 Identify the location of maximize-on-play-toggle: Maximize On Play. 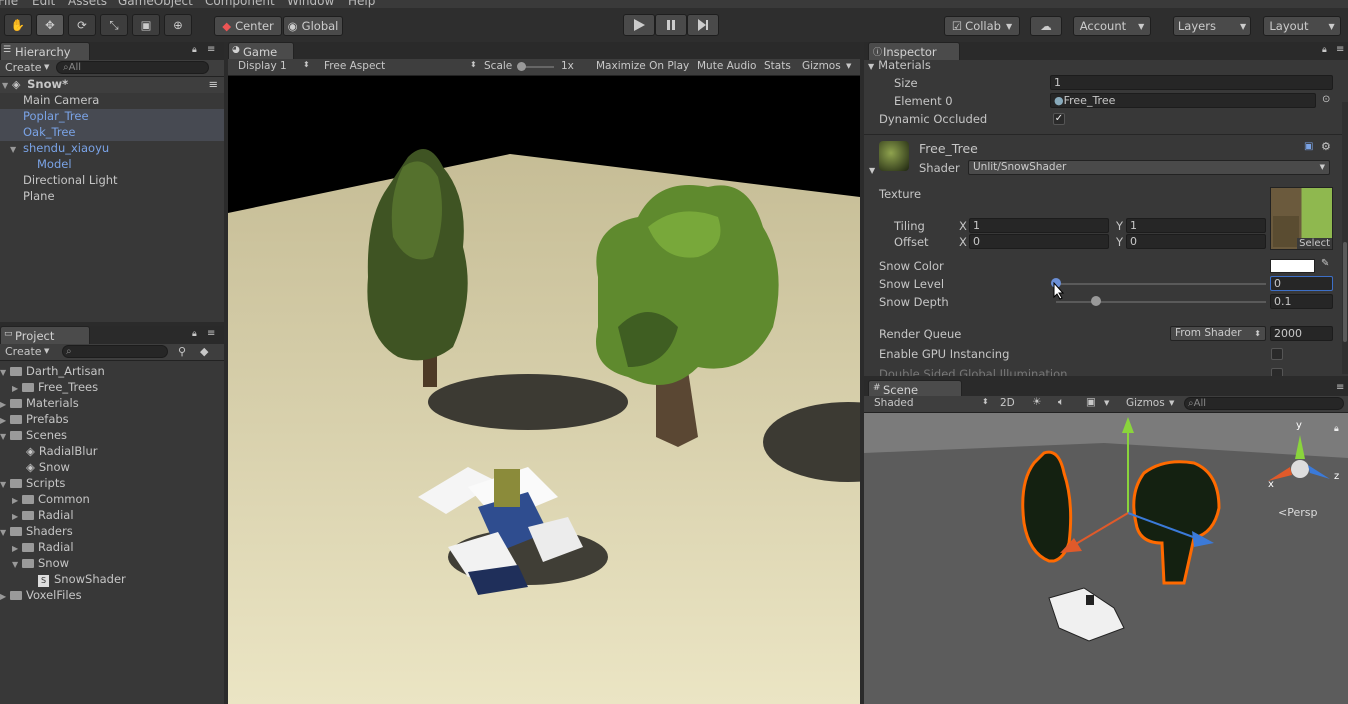
(642, 66).